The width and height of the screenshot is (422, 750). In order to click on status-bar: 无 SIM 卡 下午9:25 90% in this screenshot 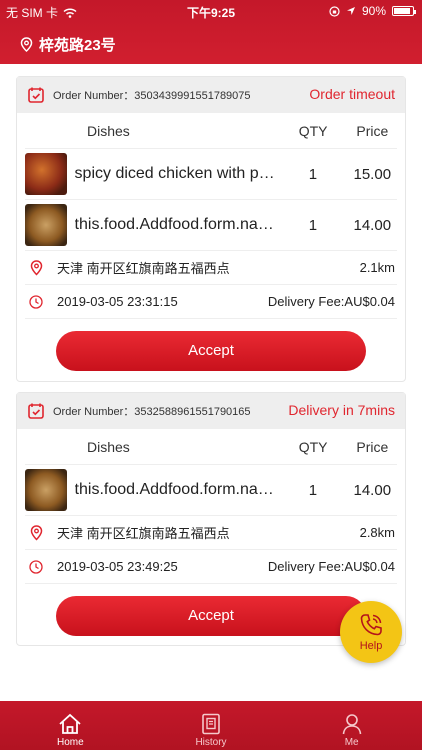, I will do `click(211, 11)`.